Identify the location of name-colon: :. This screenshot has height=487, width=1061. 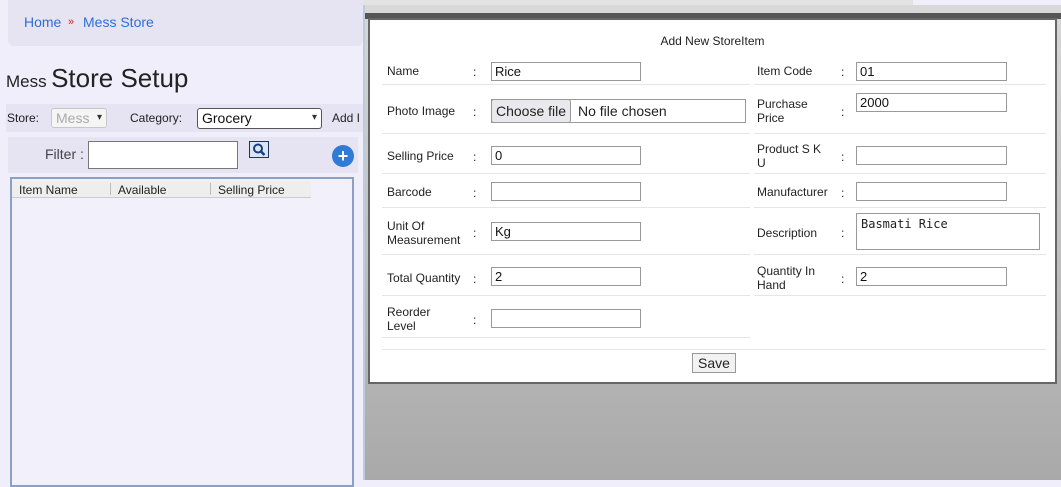
(475, 72).